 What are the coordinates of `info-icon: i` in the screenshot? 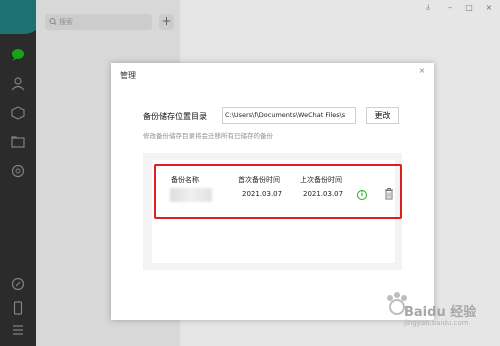 It's located at (362, 195).